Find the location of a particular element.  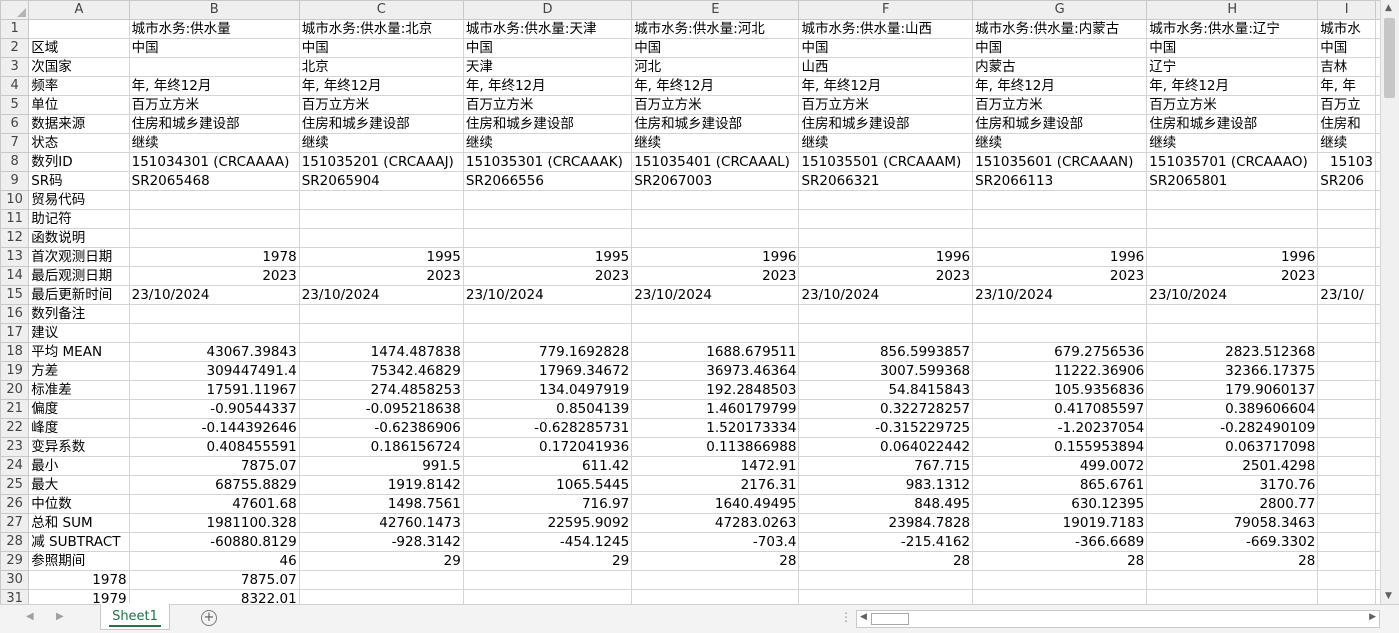

cell-f: 54.8415843 is located at coordinates (886, 390).